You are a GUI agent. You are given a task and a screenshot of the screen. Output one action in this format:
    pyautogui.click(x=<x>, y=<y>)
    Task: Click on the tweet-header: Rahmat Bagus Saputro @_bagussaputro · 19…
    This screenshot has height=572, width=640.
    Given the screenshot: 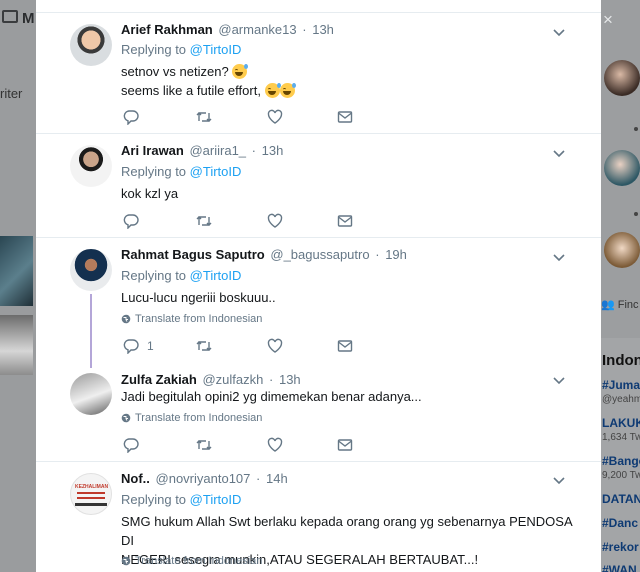 What is the action you would take?
    pyautogui.click(x=264, y=254)
    